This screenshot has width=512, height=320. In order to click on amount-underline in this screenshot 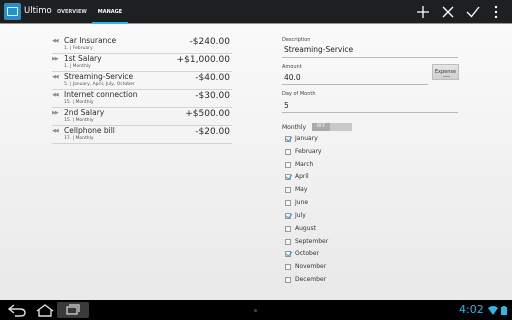, I will do `click(355, 84)`.